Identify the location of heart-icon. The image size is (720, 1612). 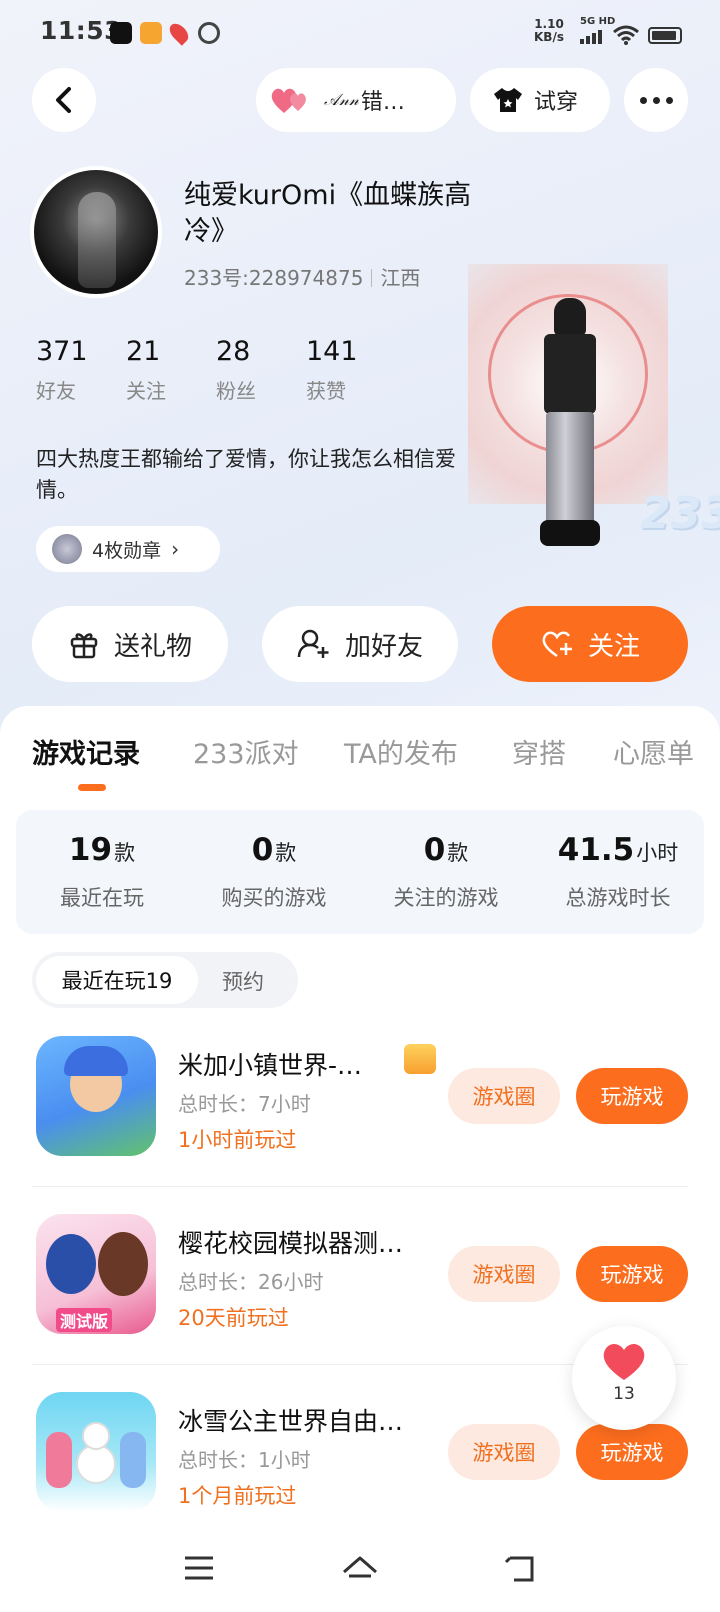
(624, 1362).